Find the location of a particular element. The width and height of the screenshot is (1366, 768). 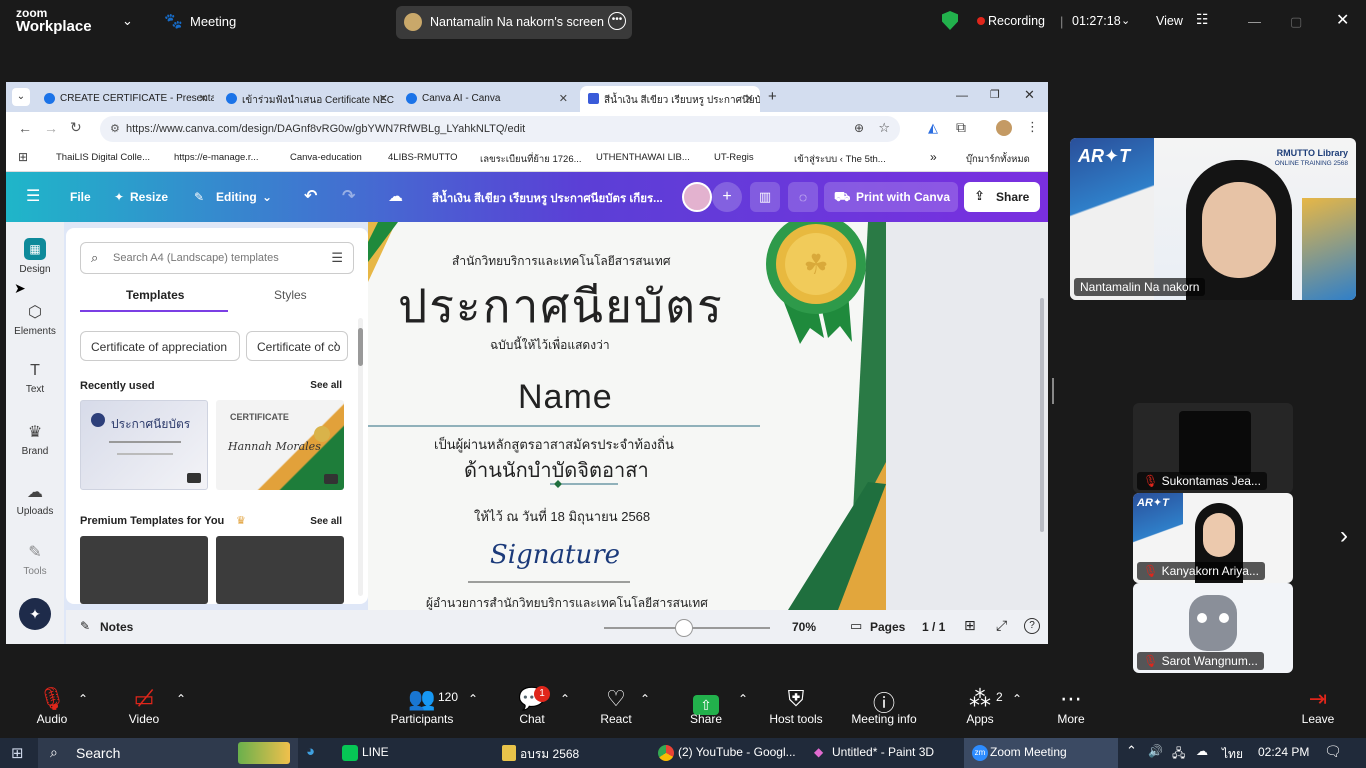

help-icon: ? is located at coordinates (1032, 626).